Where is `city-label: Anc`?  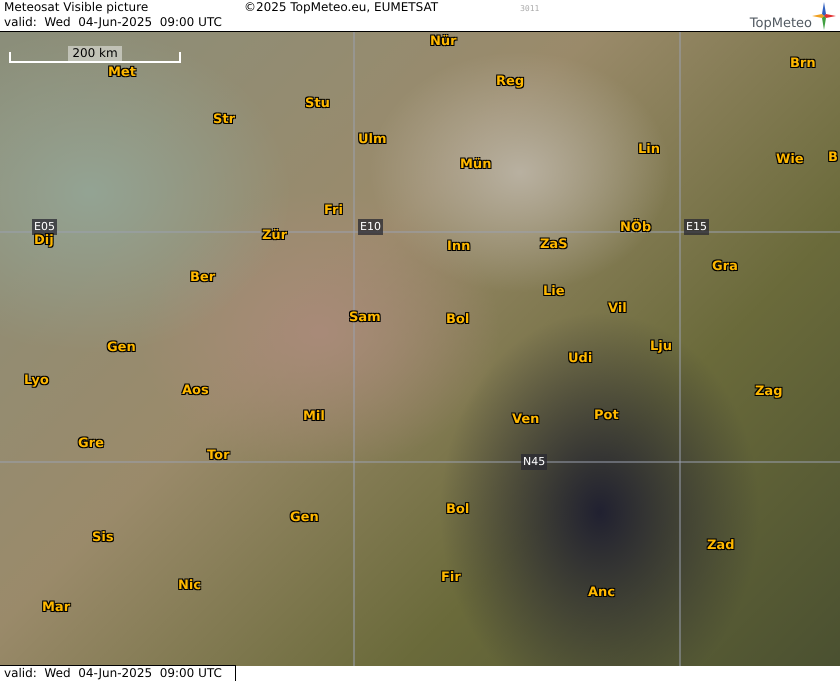 city-label: Anc is located at coordinates (602, 593).